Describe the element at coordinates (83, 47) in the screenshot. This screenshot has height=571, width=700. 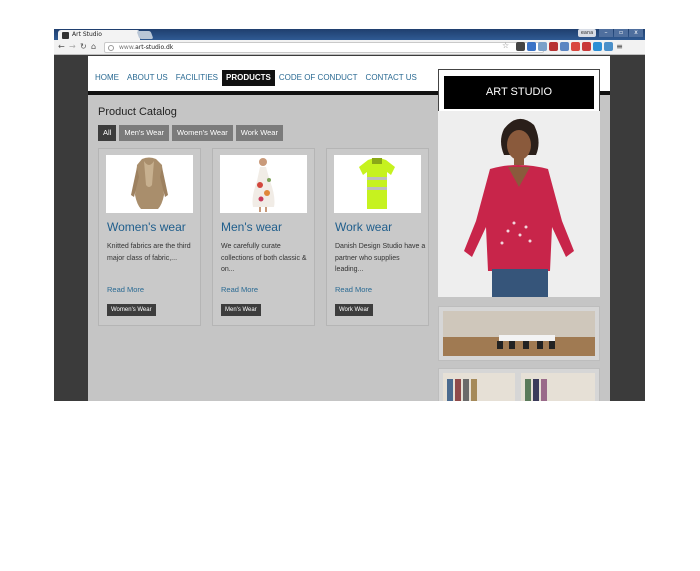
I see `reload-icon: ↻` at that location.